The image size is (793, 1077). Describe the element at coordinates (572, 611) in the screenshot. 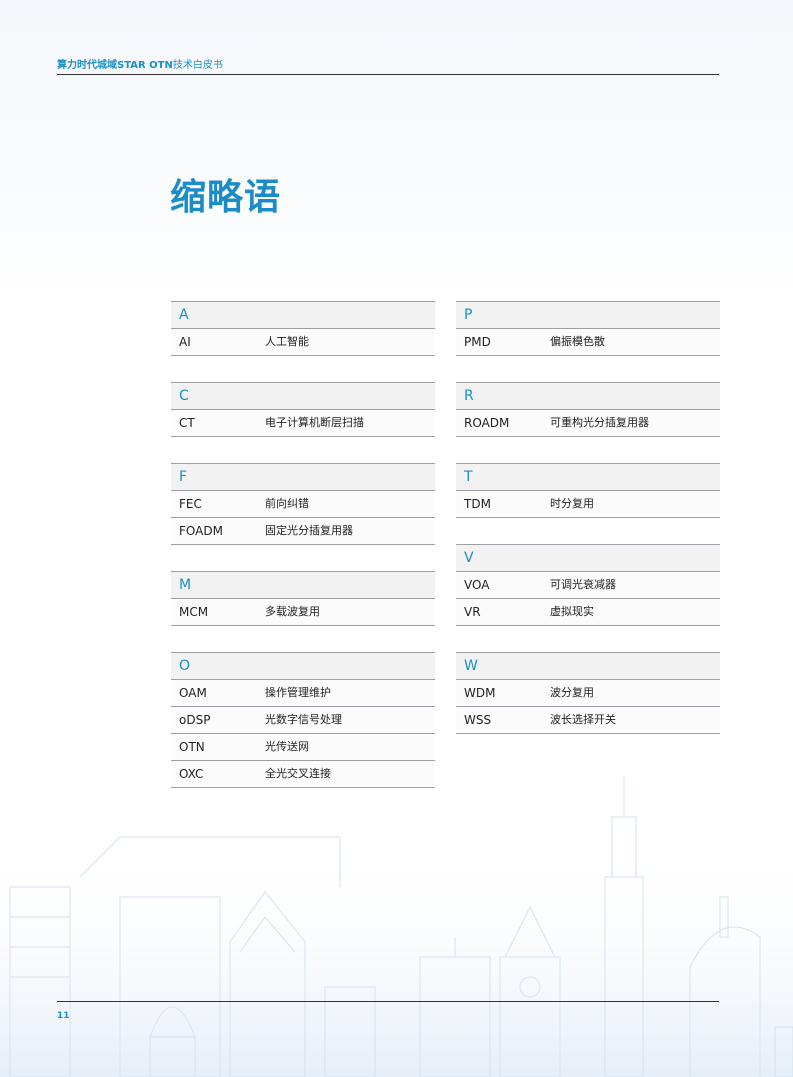

I see `abbreviation-meaning: 虚拟现实` at that location.